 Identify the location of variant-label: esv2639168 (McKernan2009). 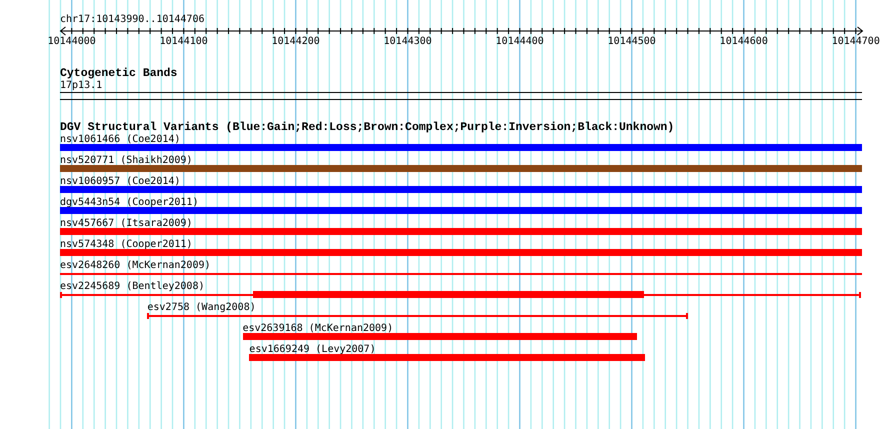
(318, 328).